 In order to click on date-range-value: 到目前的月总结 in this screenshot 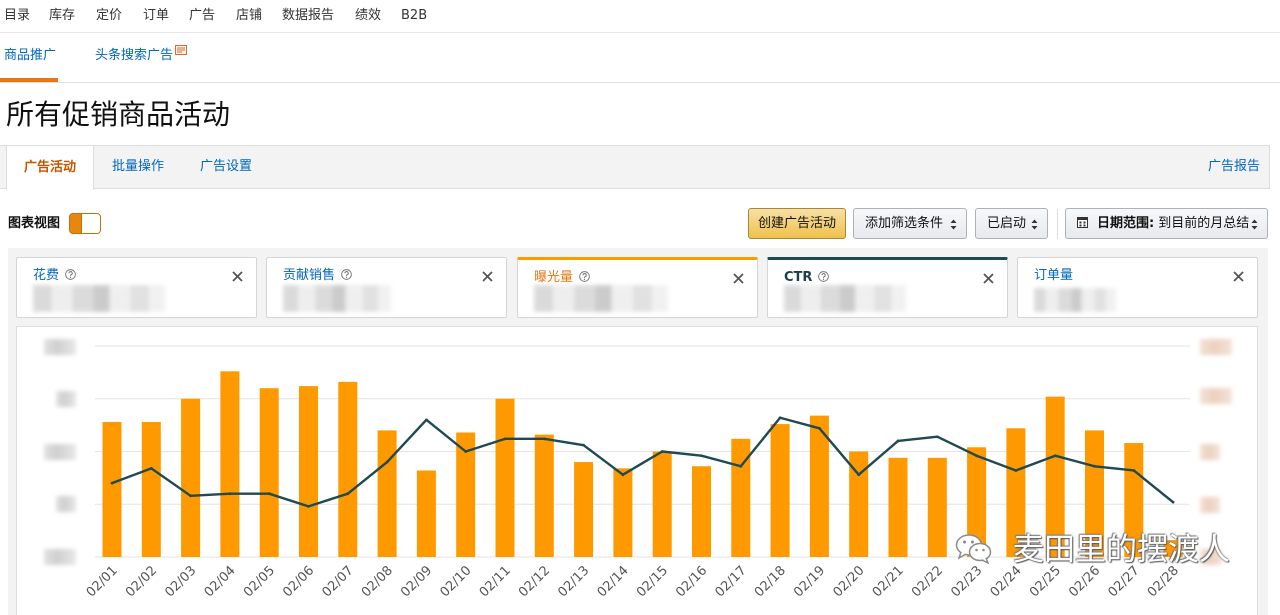, I will do `click(1204, 223)`.